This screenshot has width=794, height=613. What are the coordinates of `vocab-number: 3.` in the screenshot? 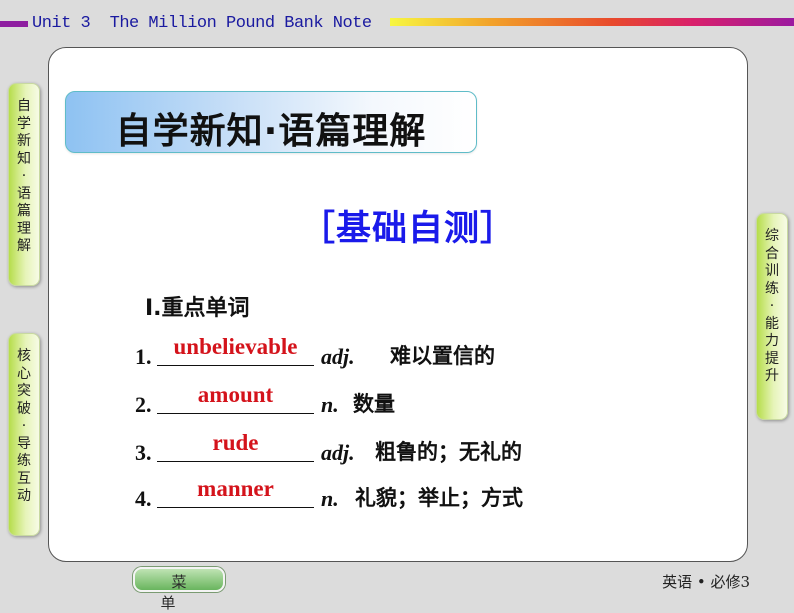 It's located at (143, 452).